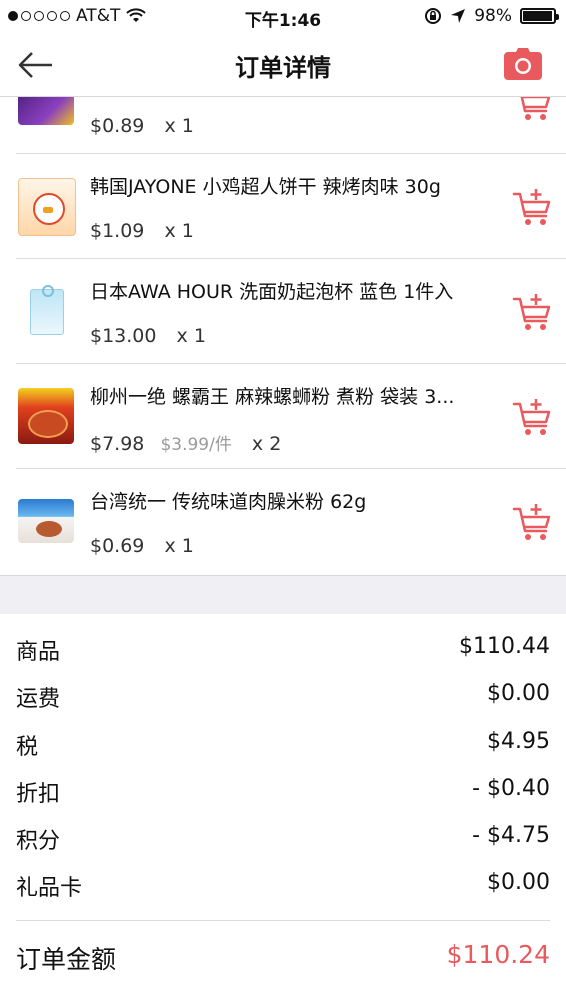 This screenshot has width=566, height=1006. I want to click on location-icon, so click(458, 16).